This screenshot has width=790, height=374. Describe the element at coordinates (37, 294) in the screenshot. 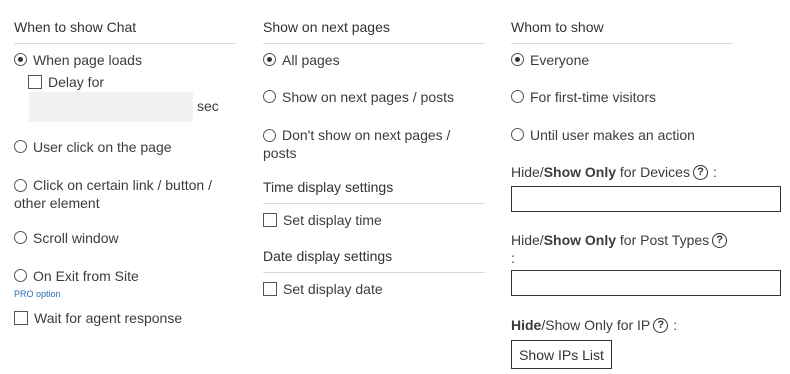

I see `pro-option-note: PRO option` at that location.